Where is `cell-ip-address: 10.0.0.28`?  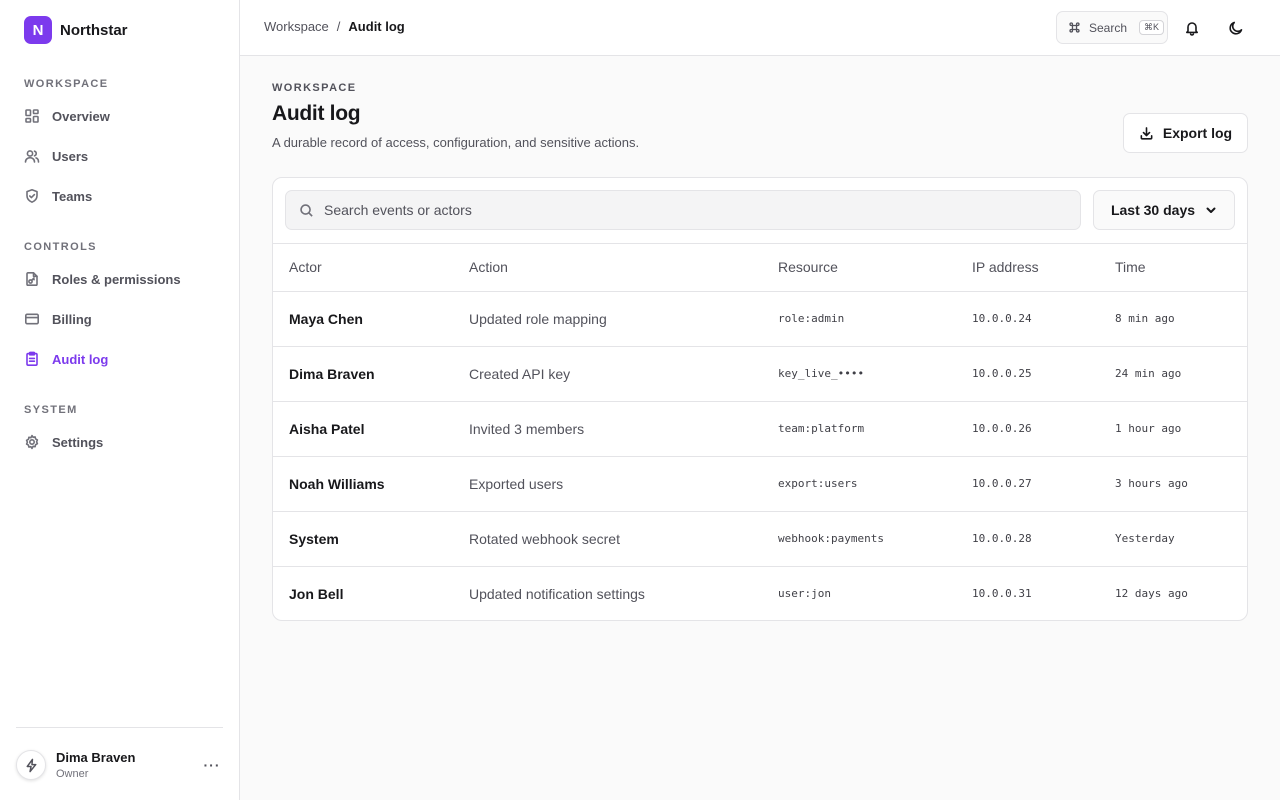 cell-ip-address: 10.0.0.28 is located at coordinates (1043, 539).